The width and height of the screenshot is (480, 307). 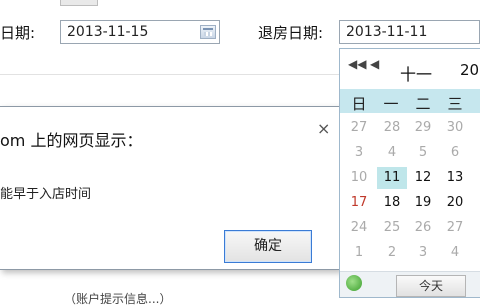 I want to click on dialog-title: om 上的网页显示：, so click(x=71, y=140).